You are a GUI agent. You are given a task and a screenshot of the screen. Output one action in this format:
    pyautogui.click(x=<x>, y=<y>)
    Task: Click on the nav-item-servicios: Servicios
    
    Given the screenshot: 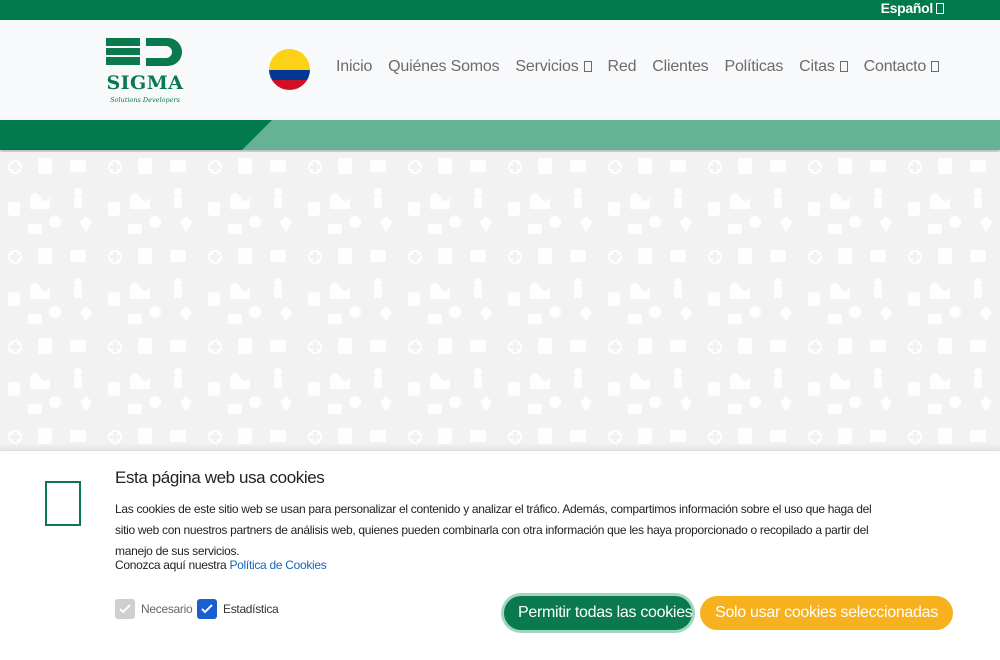 What is the action you would take?
    pyautogui.click(x=553, y=68)
    